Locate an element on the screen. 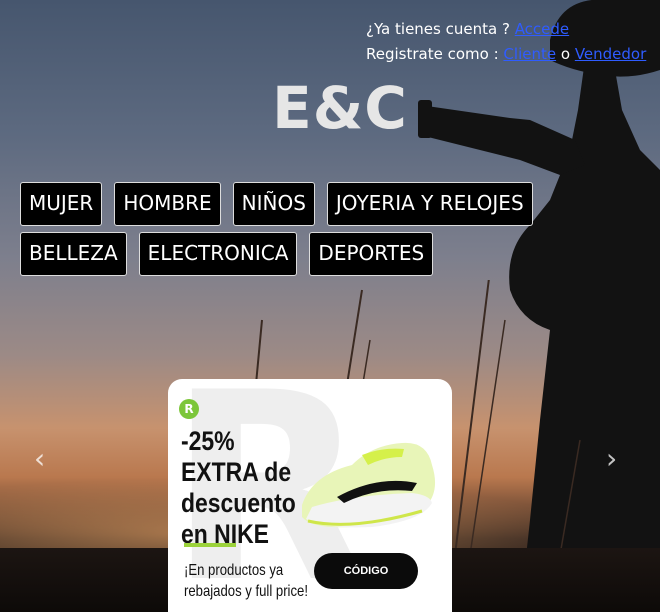 The image size is (660, 612). register-line: Registrate como : Cliente o Vendedor is located at coordinates (506, 54).